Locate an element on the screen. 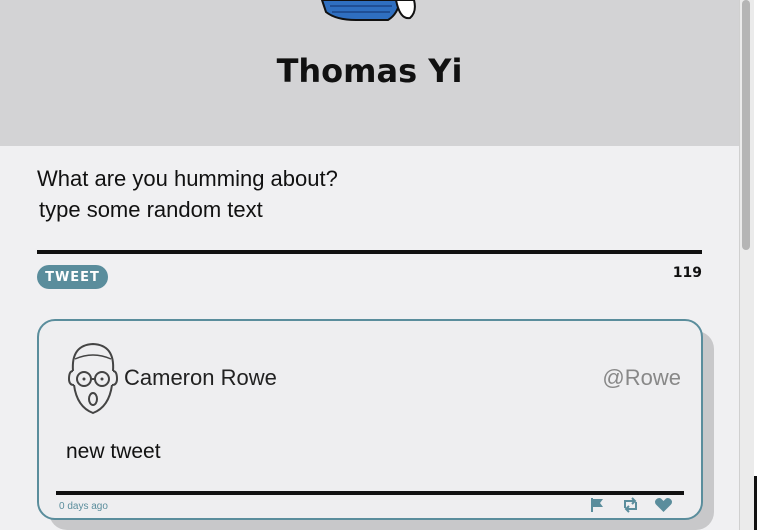 The height and width of the screenshot is (530, 757). scrollbar-thumb is located at coordinates (746, 125).